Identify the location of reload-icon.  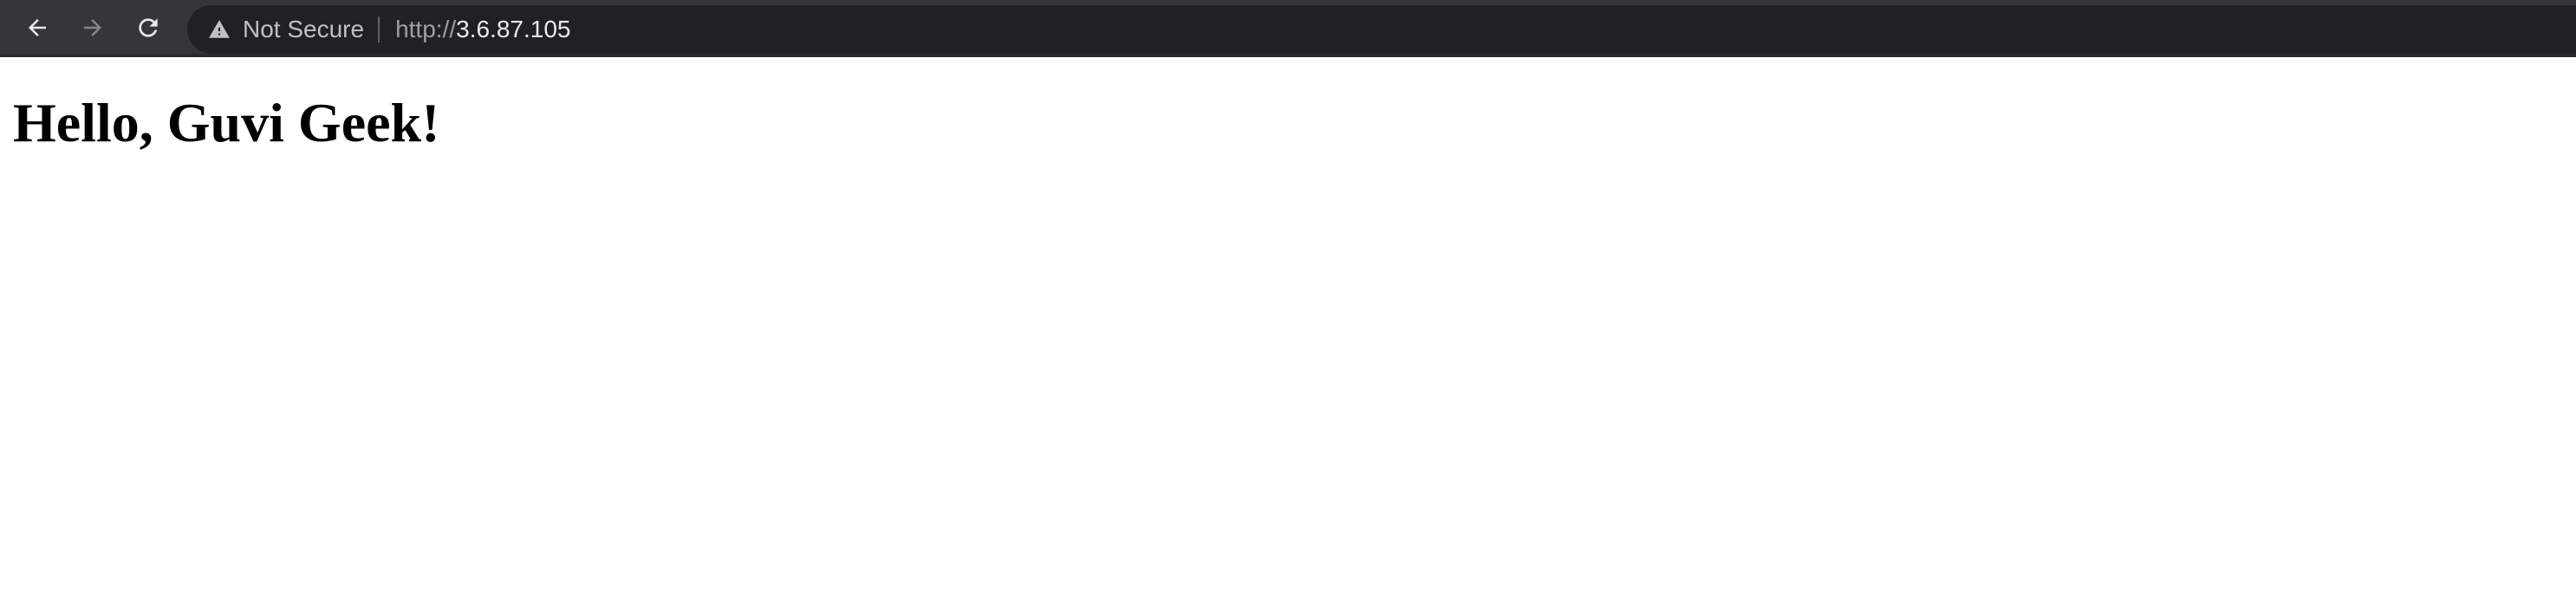
(148, 27).